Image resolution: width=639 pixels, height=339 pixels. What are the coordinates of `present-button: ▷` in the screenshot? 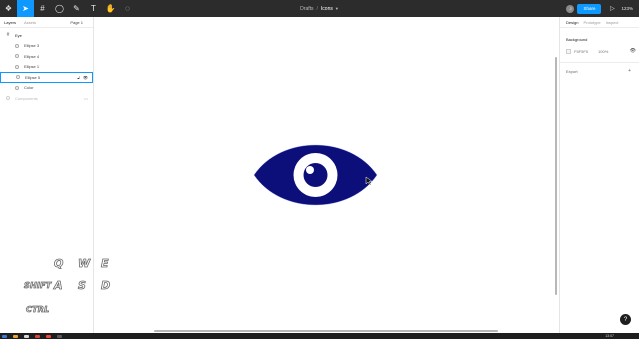 It's located at (612, 8).